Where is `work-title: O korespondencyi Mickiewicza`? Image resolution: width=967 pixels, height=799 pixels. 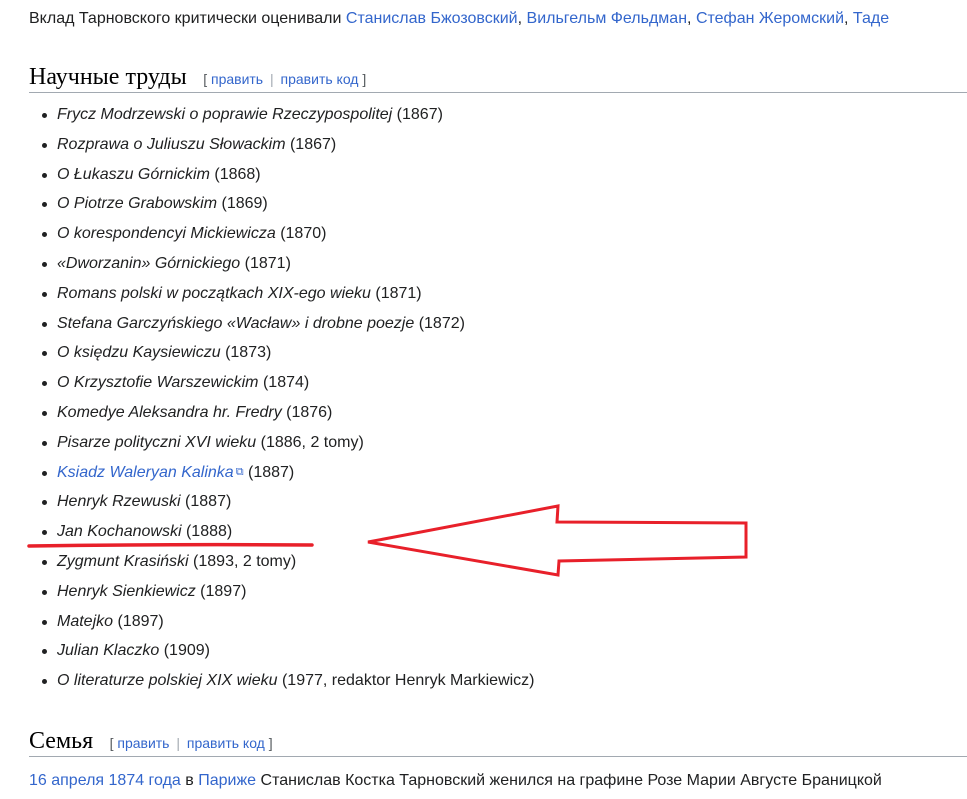
work-title: O korespondencyi Mickiewicza is located at coordinates (166, 234).